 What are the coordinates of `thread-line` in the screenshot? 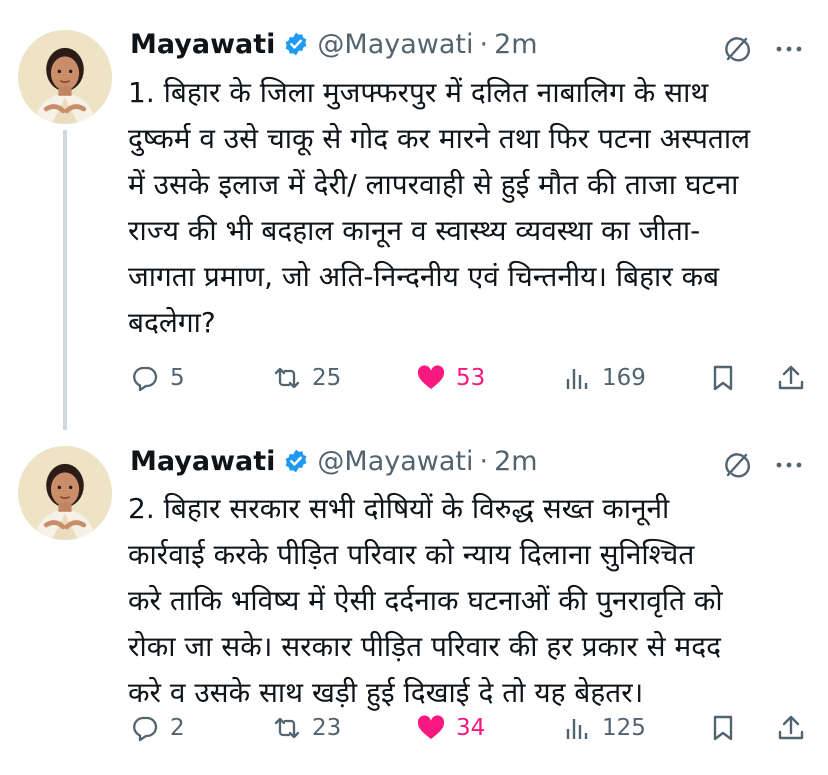 It's located at (65, 280).